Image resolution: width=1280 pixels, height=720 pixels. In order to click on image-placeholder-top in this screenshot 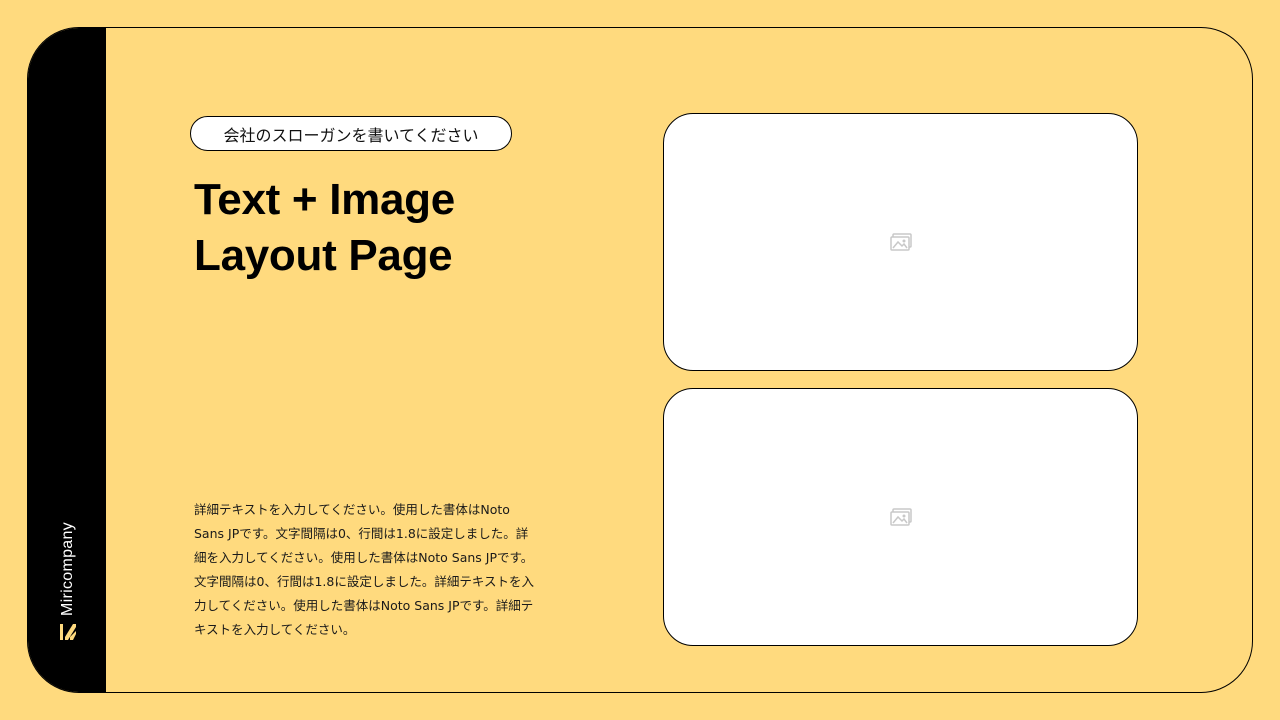, I will do `click(900, 242)`.